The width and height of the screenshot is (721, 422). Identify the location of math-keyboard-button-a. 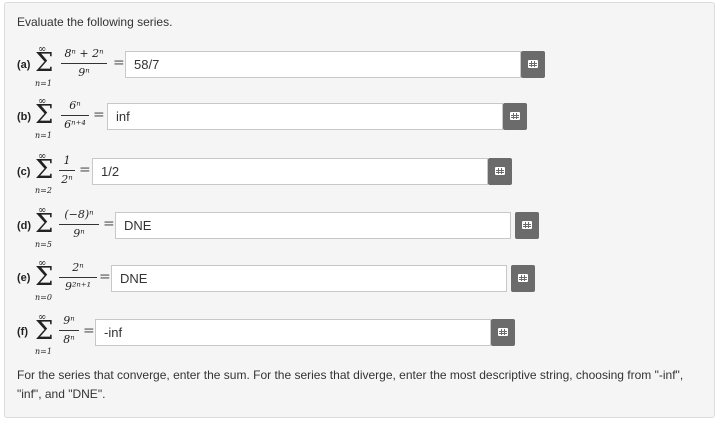
(533, 64).